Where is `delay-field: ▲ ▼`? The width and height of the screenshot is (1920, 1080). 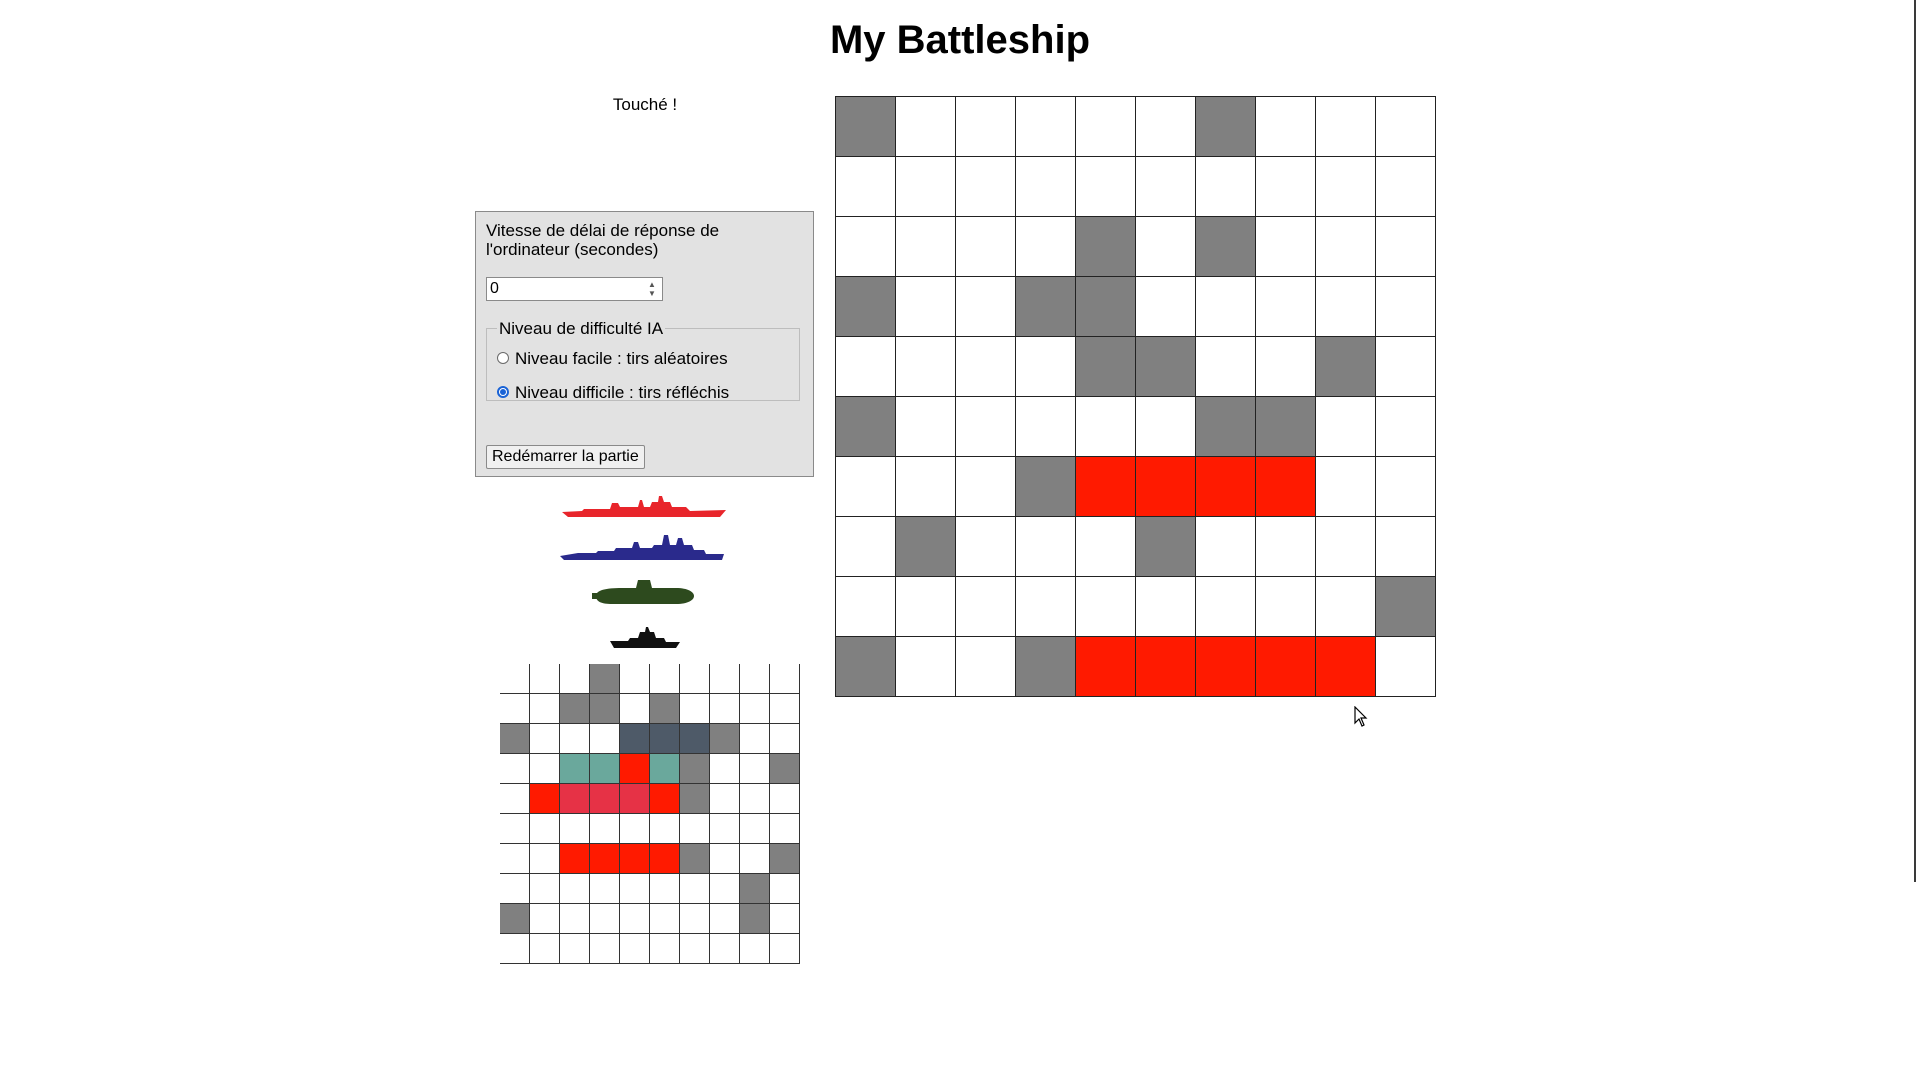 delay-field: ▲ ▼ is located at coordinates (574, 289).